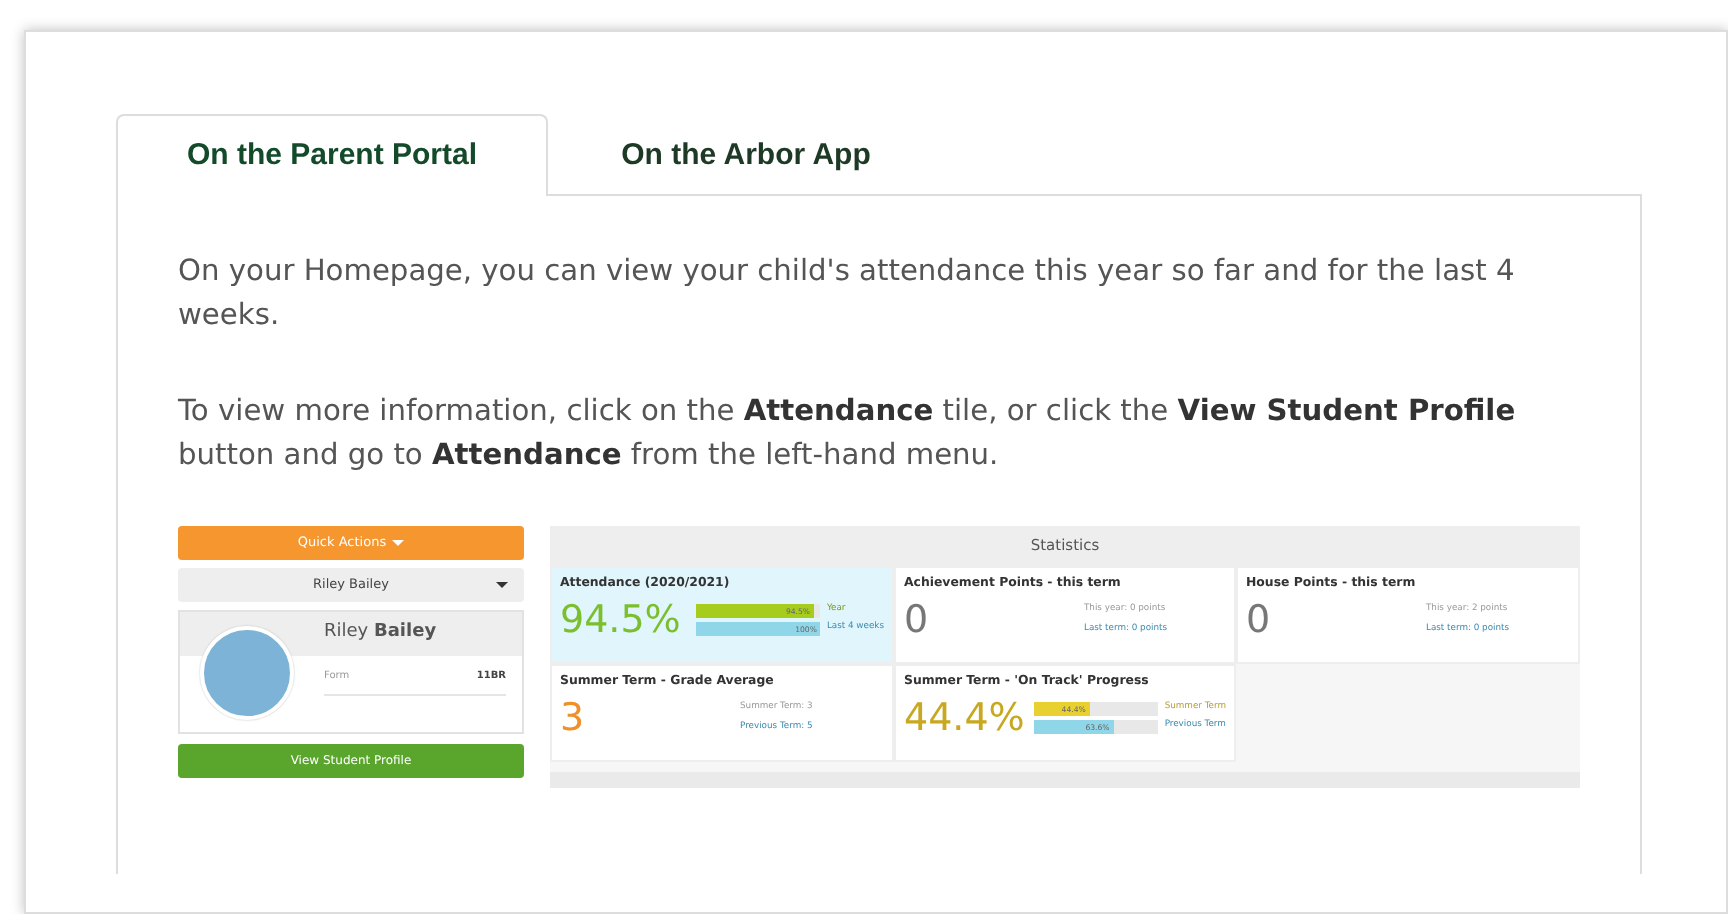 The height and width of the screenshot is (914, 1728). I want to click on tab: On the Parent Portal, so click(332, 155).